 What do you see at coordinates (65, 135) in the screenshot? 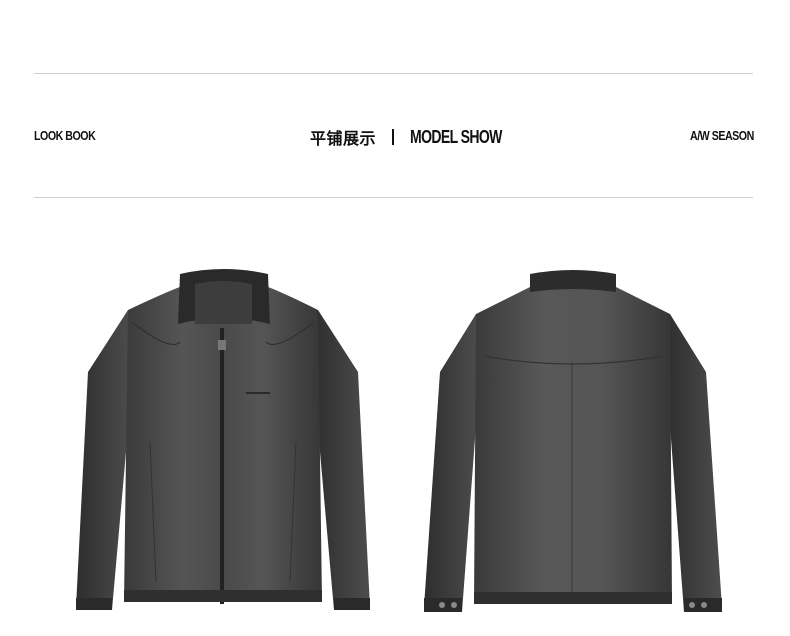
I see `lookbook-label: LOOK BOOK` at bounding box center [65, 135].